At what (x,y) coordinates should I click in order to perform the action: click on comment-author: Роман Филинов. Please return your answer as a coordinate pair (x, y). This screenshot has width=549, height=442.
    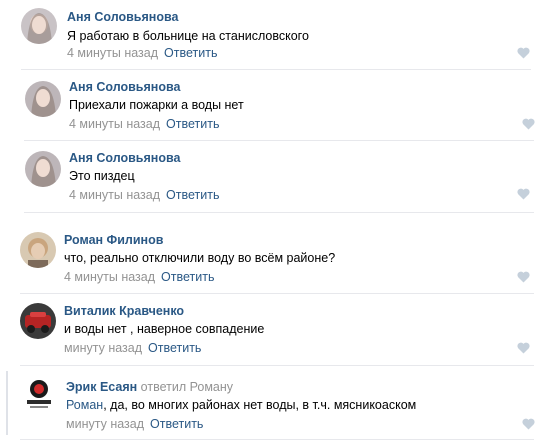
    Looking at the image, I should click on (113, 240).